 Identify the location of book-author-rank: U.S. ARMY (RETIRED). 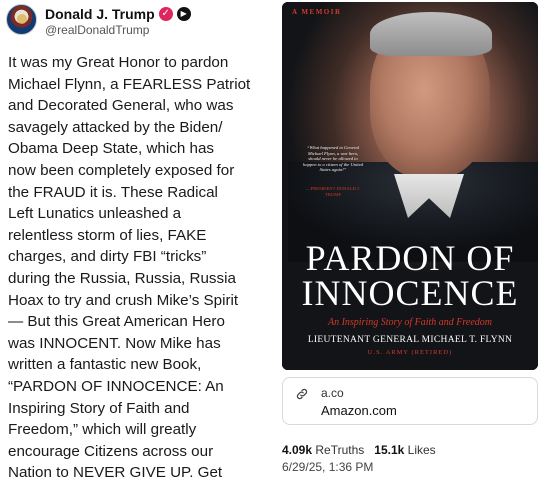
(410, 352).